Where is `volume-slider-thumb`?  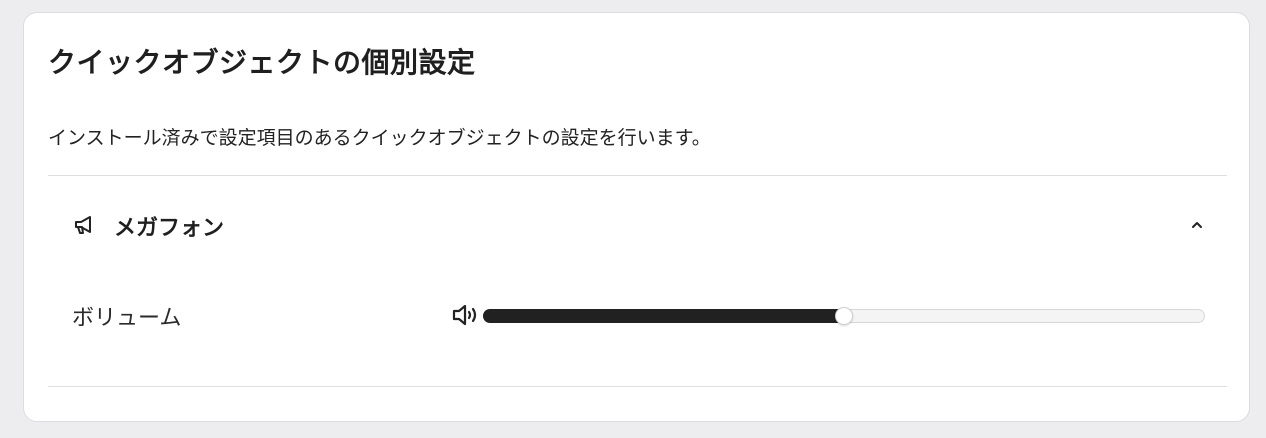
volume-slider-thumb is located at coordinates (844, 316).